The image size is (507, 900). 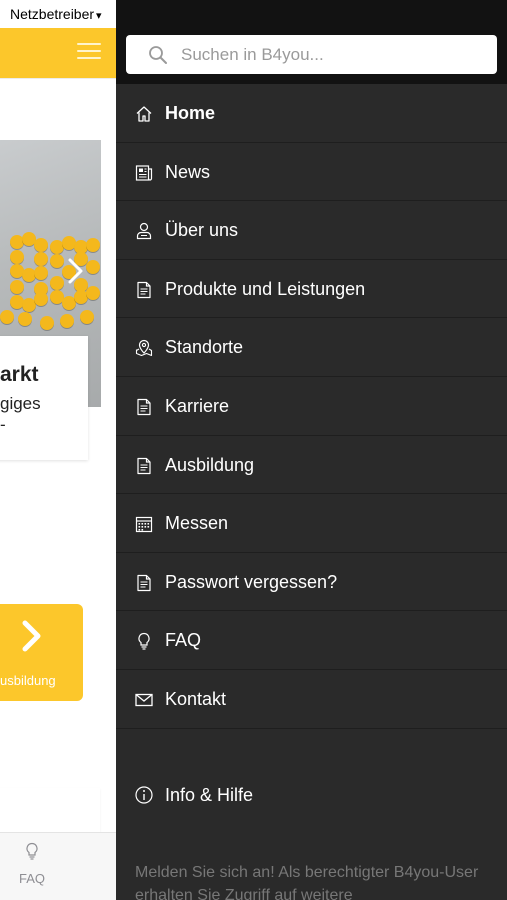 What do you see at coordinates (144, 700) in the screenshot?
I see `mail-icon` at bounding box center [144, 700].